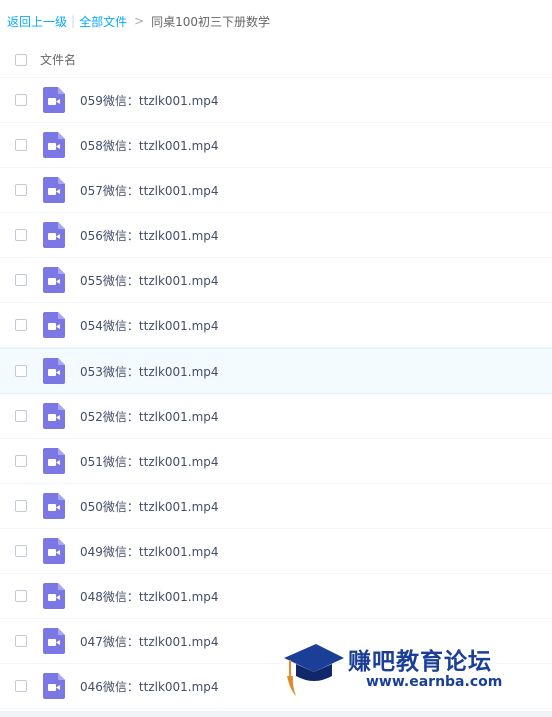 The height and width of the screenshot is (717, 552). I want to click on current-folder: 同桌100初三下册数学, so click(211, 21).